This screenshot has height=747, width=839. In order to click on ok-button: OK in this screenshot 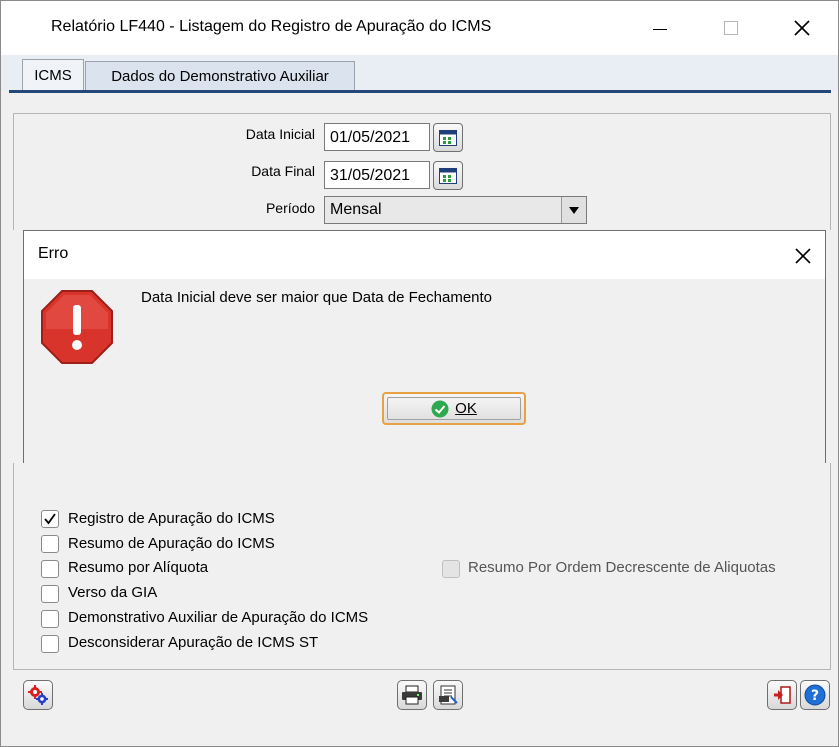, I will do `click(454, 408)`.